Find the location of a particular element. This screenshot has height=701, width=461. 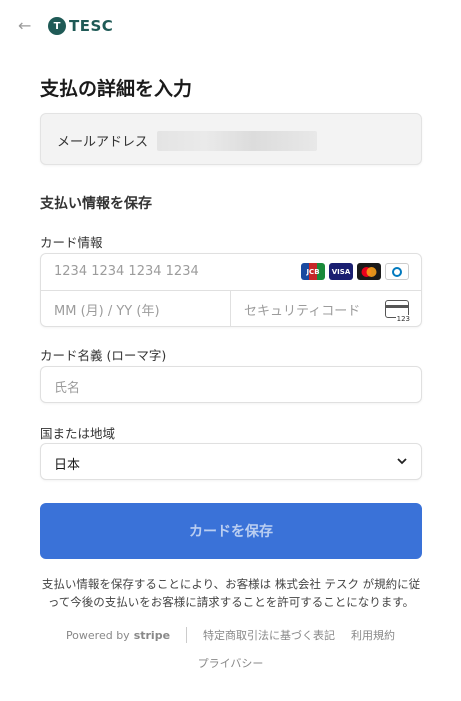

mastercard-icon is located at coordinates (369, 271).